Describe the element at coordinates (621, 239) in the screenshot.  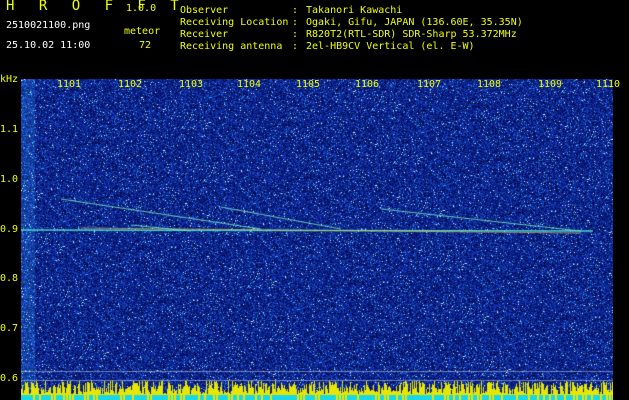
I see `right-margin` at that location.